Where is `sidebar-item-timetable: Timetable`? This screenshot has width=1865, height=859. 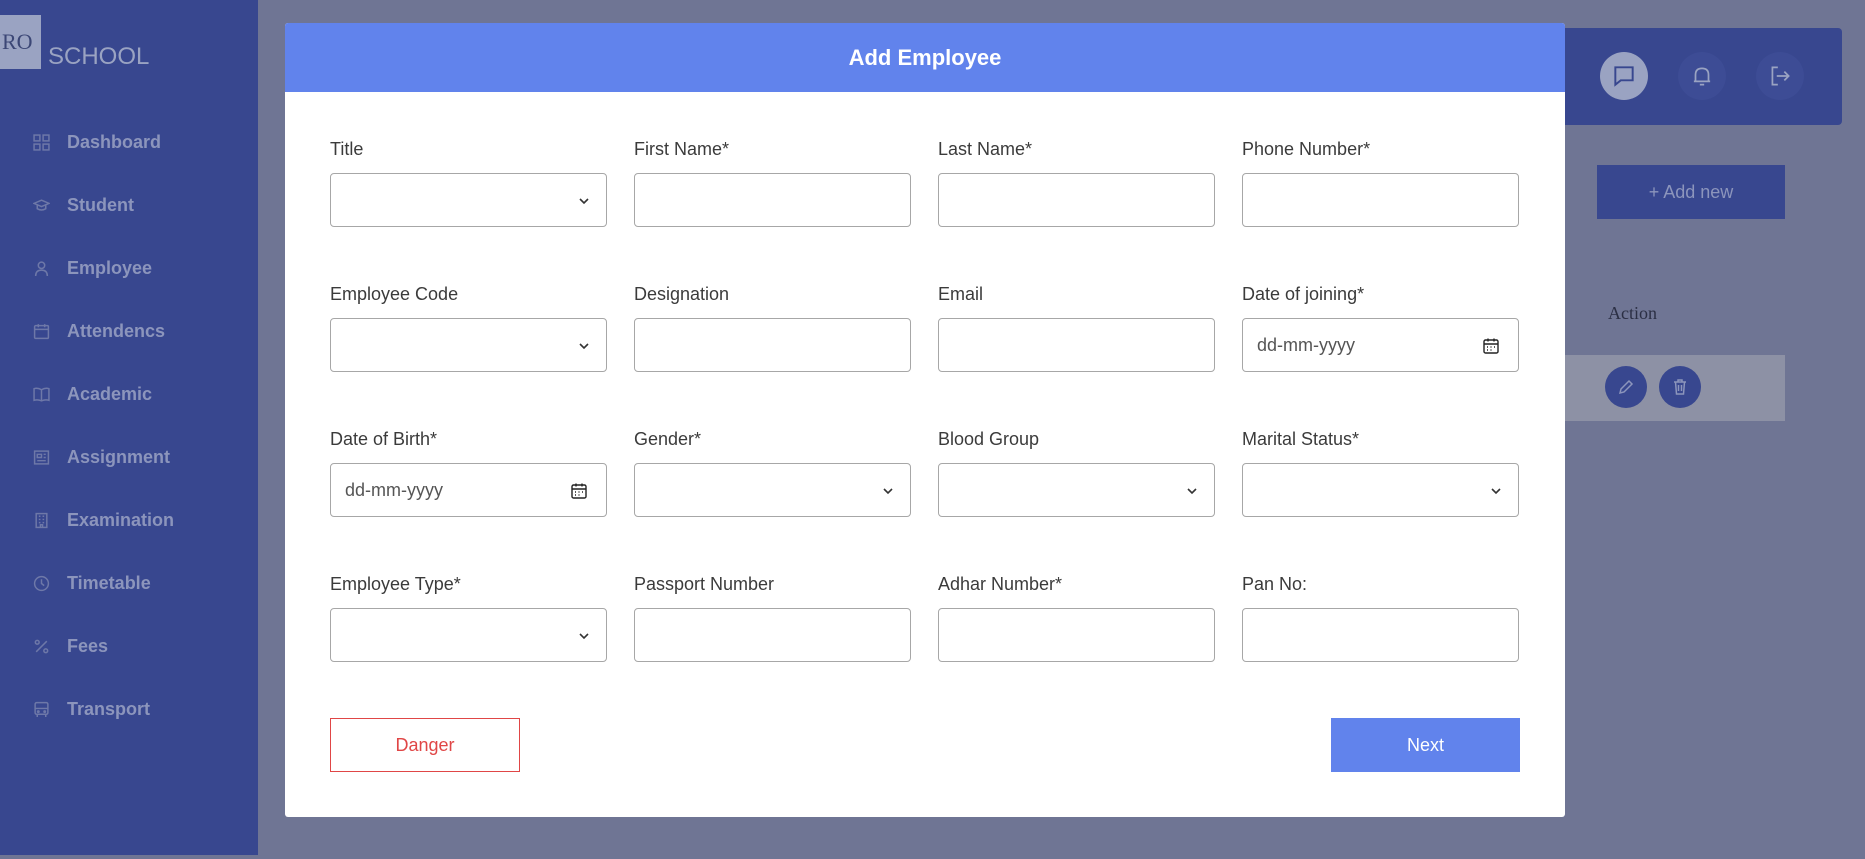 sidebar-item-timetable: Timetable is located at coordinates (91, 583).